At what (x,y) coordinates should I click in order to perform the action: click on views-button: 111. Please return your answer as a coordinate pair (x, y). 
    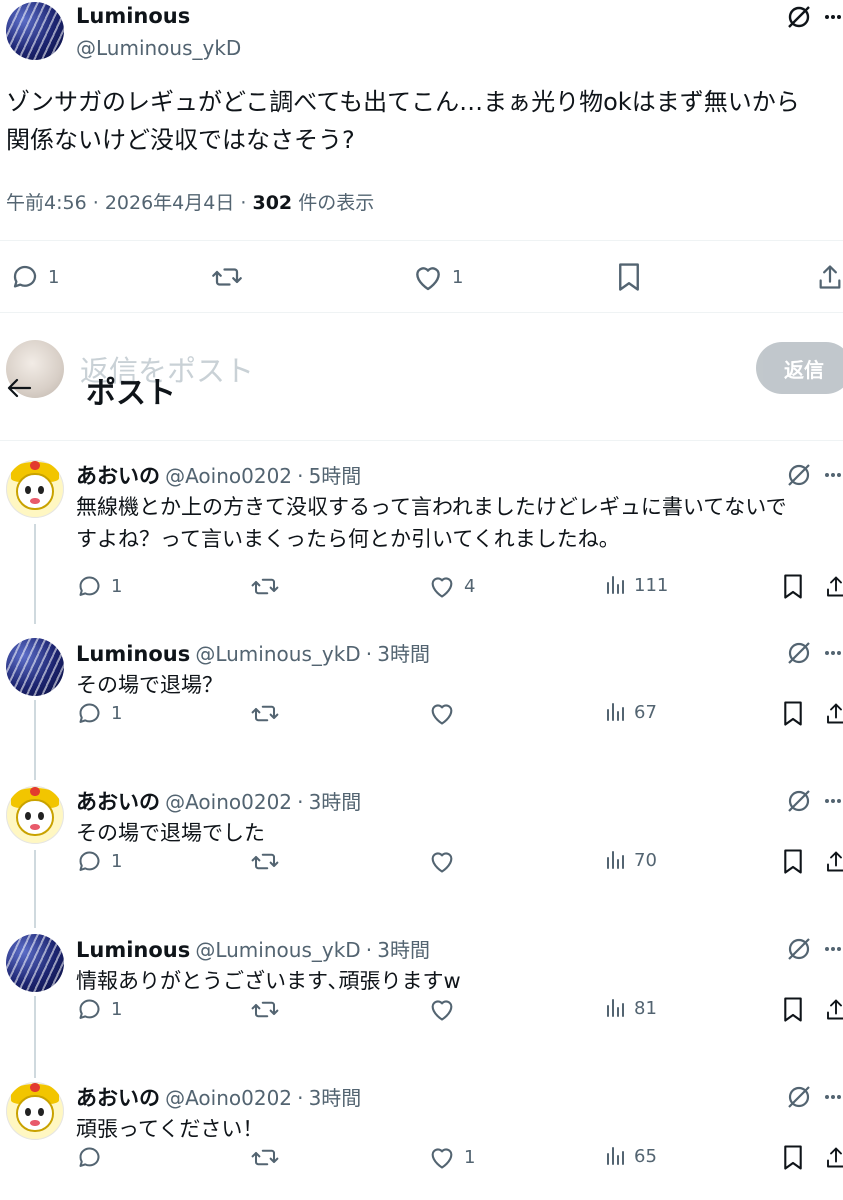
    Looking at the image, I should click on (636, 585).